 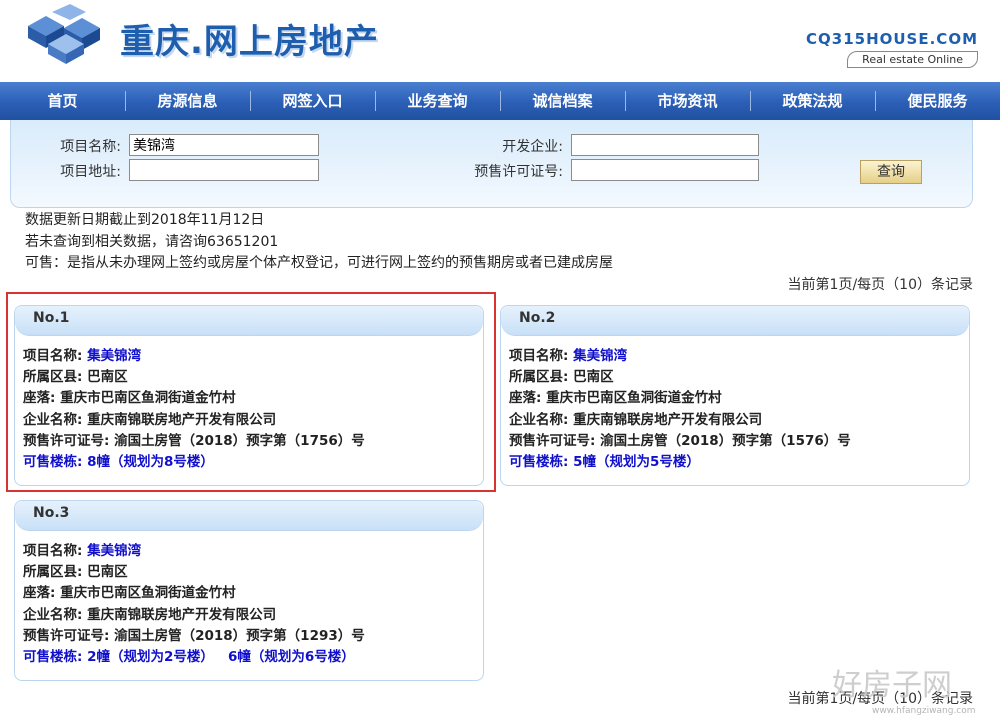 I want to click on nav-item-credit-records: 诚信档案, so click(x=562, y=101).